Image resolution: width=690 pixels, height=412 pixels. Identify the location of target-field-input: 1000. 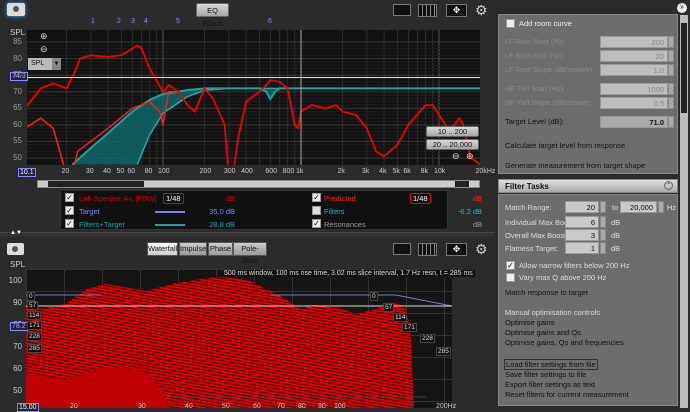
(634, 89).